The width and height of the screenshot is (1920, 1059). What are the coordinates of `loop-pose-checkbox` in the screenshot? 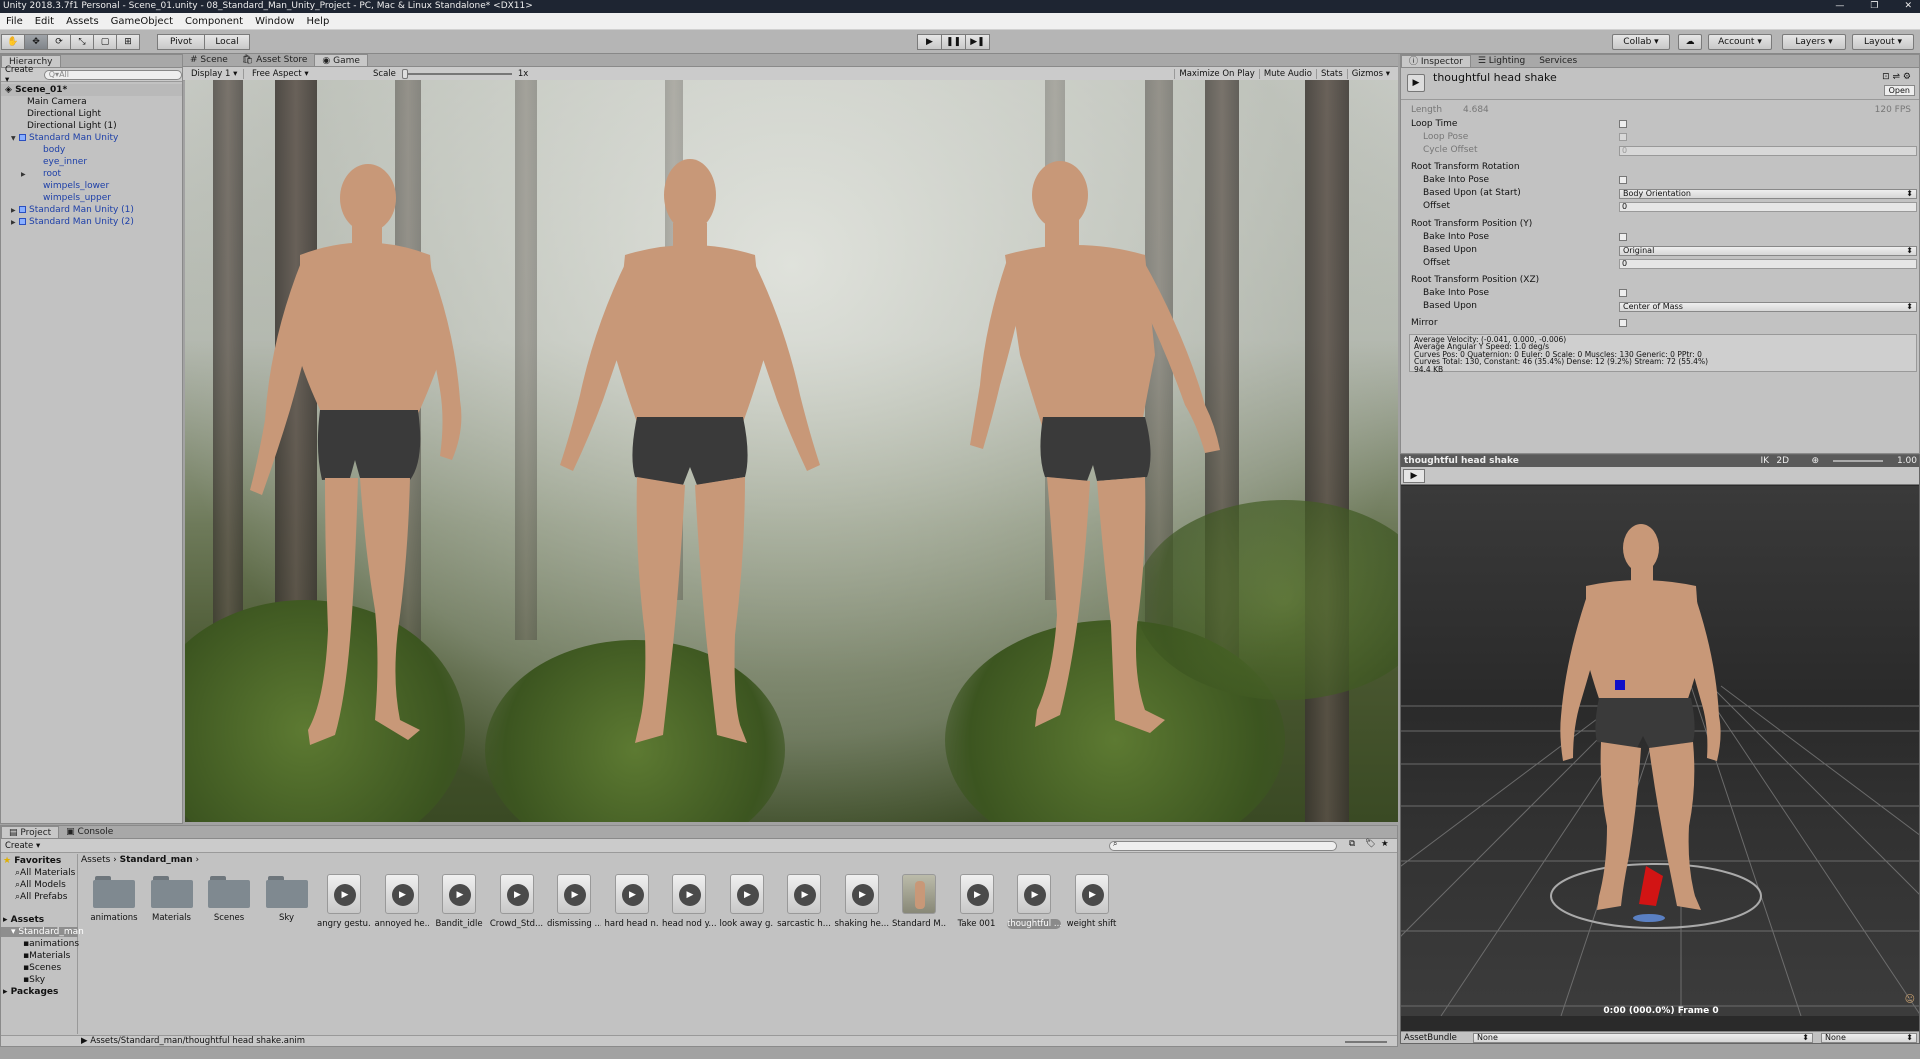 It's located at (1623, 137).